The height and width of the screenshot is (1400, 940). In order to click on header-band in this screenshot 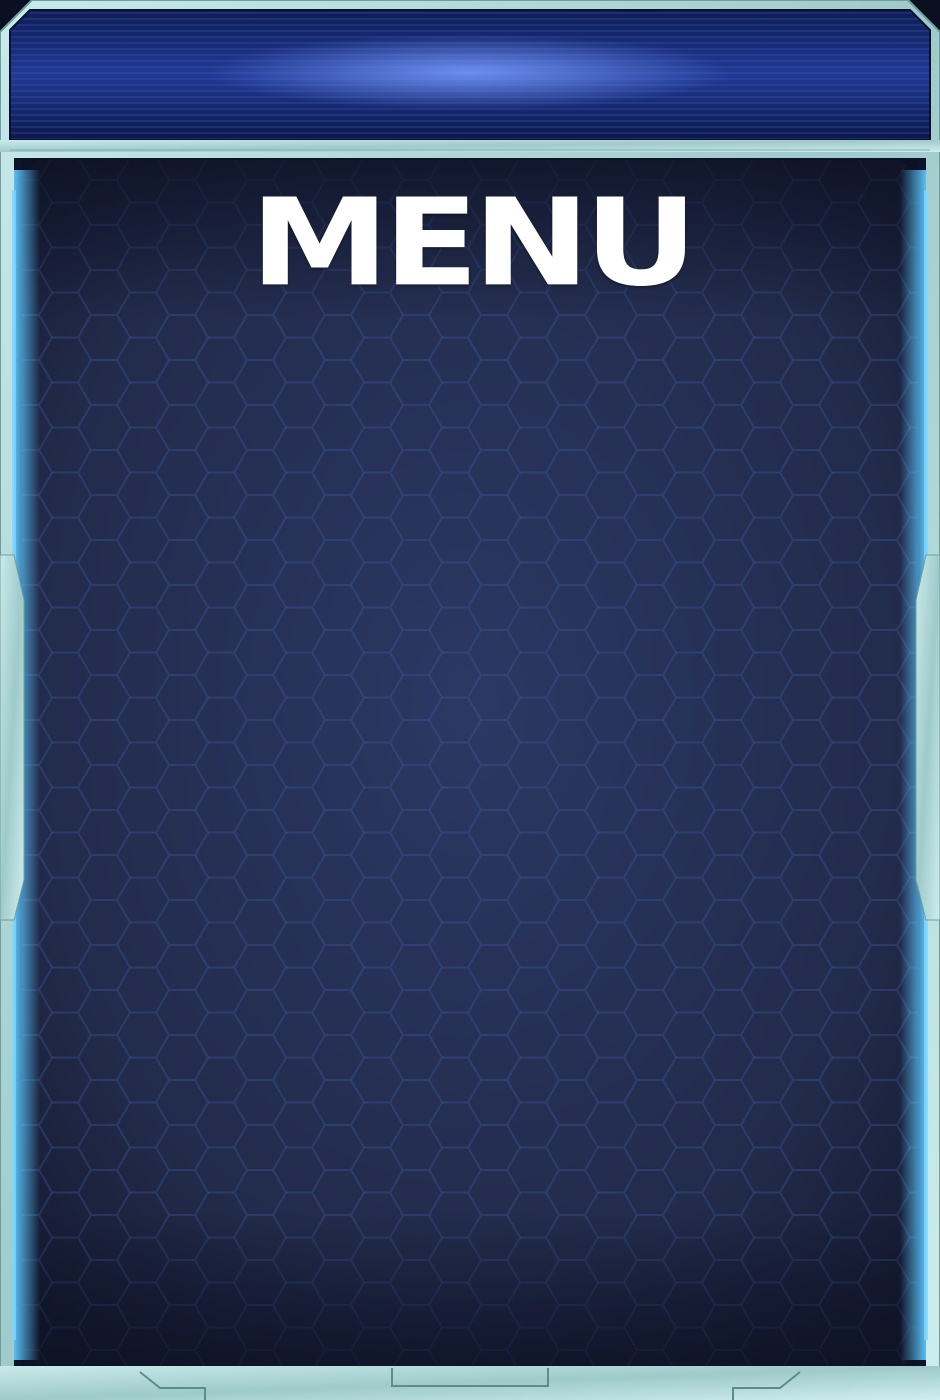, I will do `click(470, 75)`.